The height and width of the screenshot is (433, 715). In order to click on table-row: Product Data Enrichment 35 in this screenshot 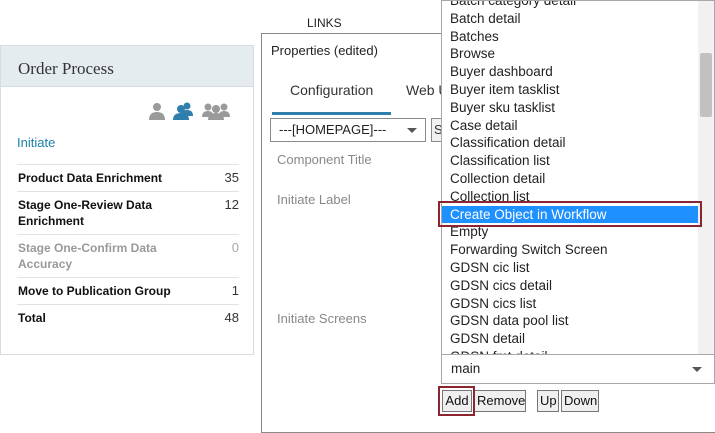, I will do `click(128, 177)`.